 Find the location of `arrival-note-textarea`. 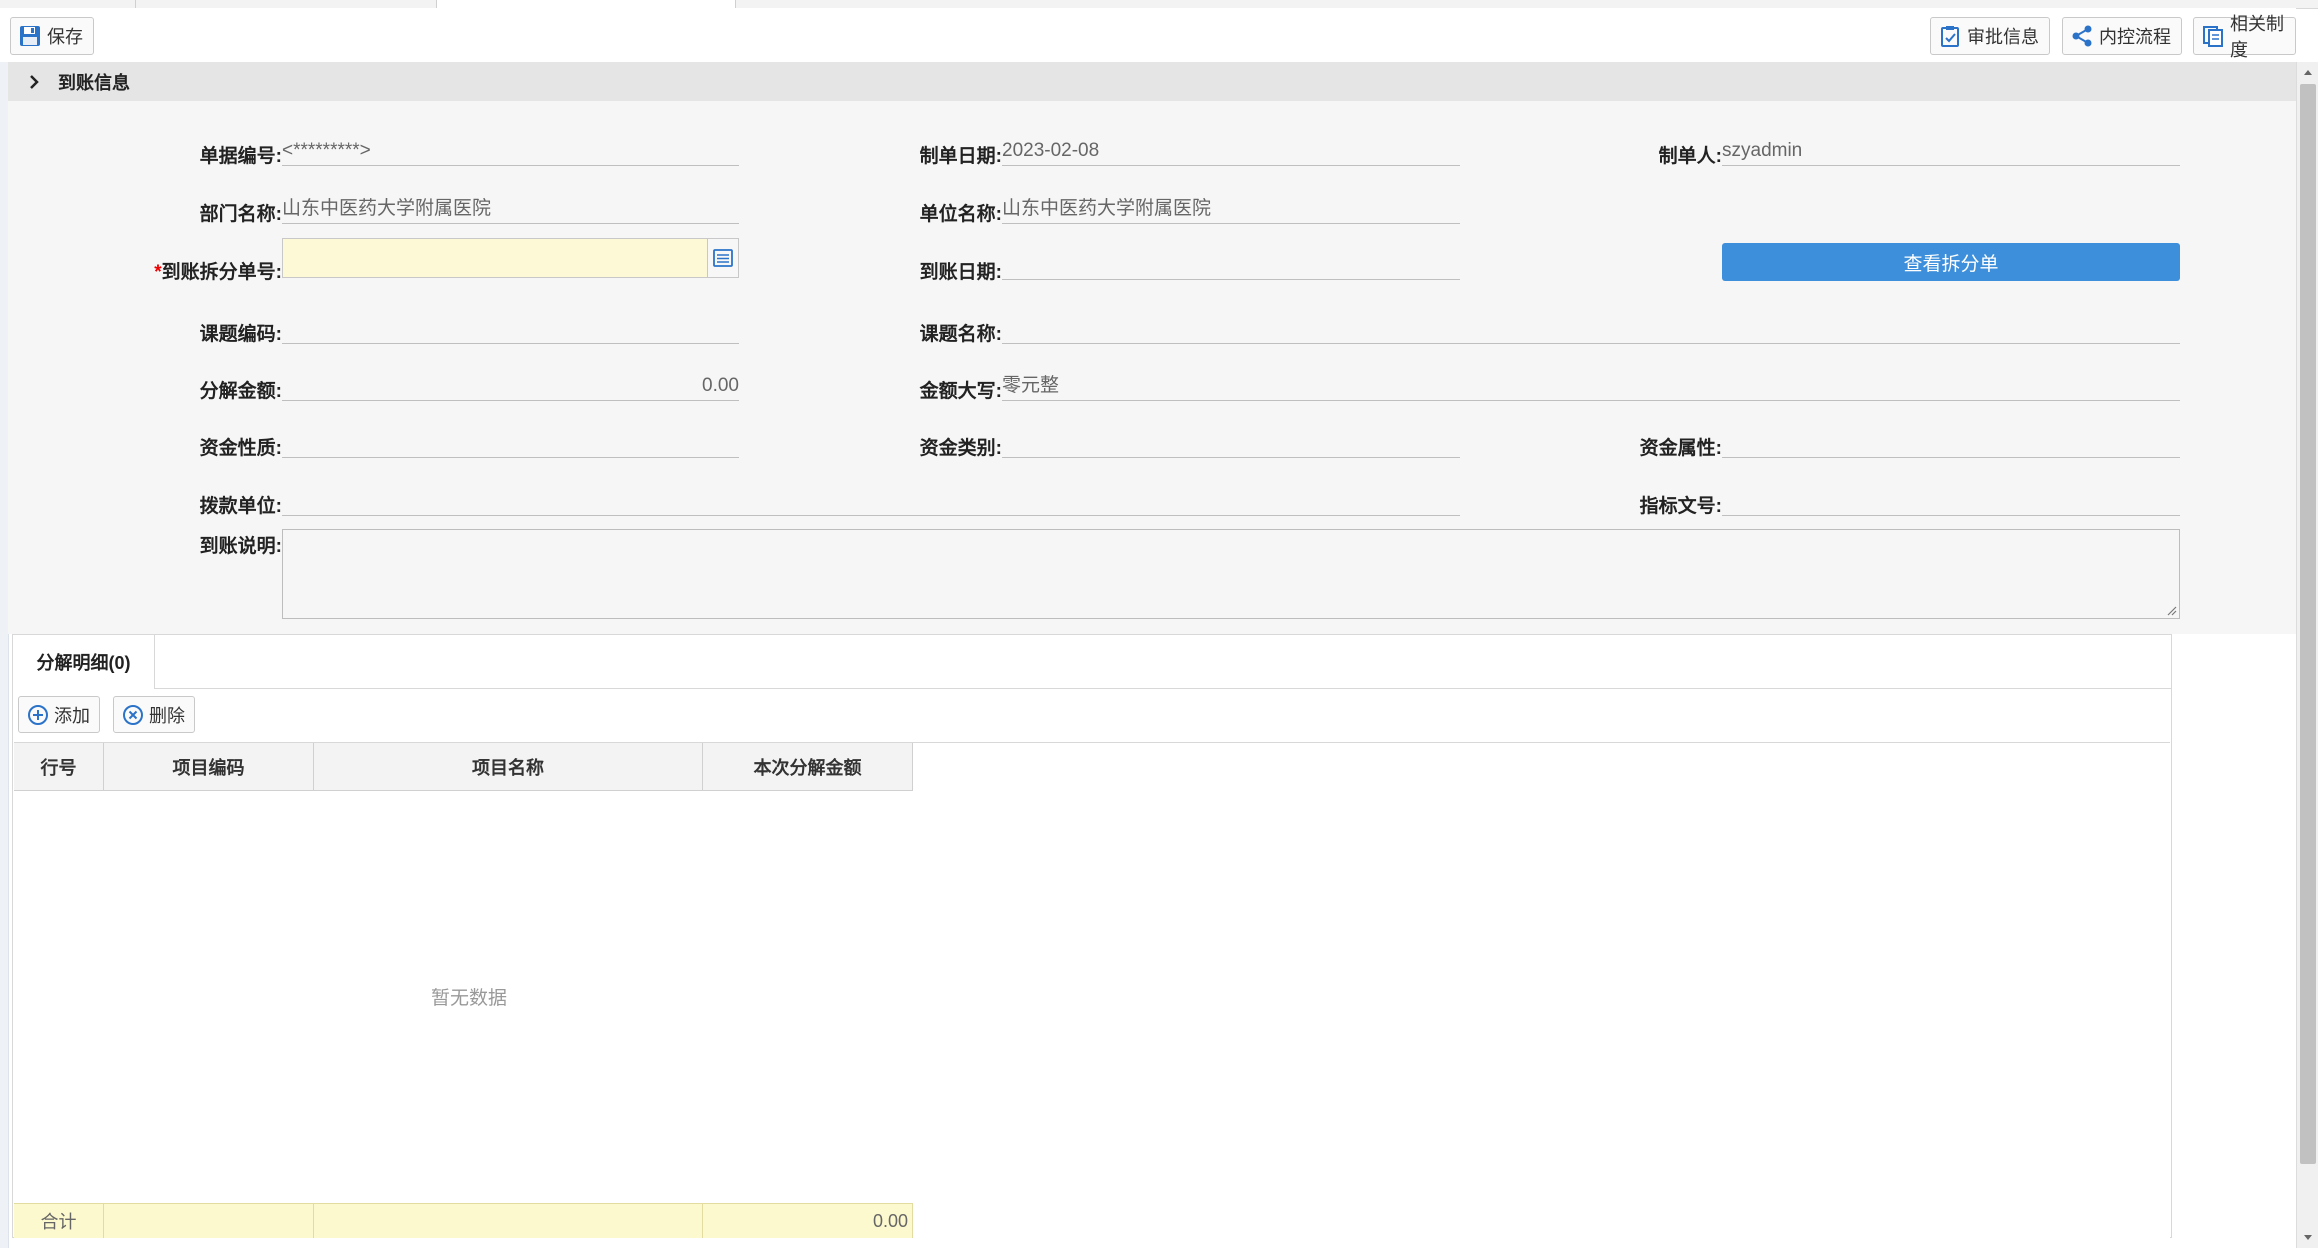

arrival-note-textarea is located at coordinates (1231, 574).